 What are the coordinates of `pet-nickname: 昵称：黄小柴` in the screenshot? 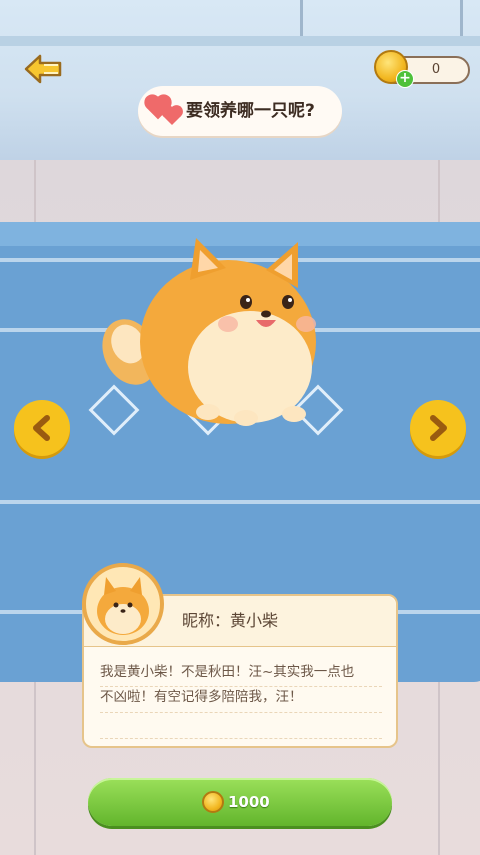 It's located at (230, 620).